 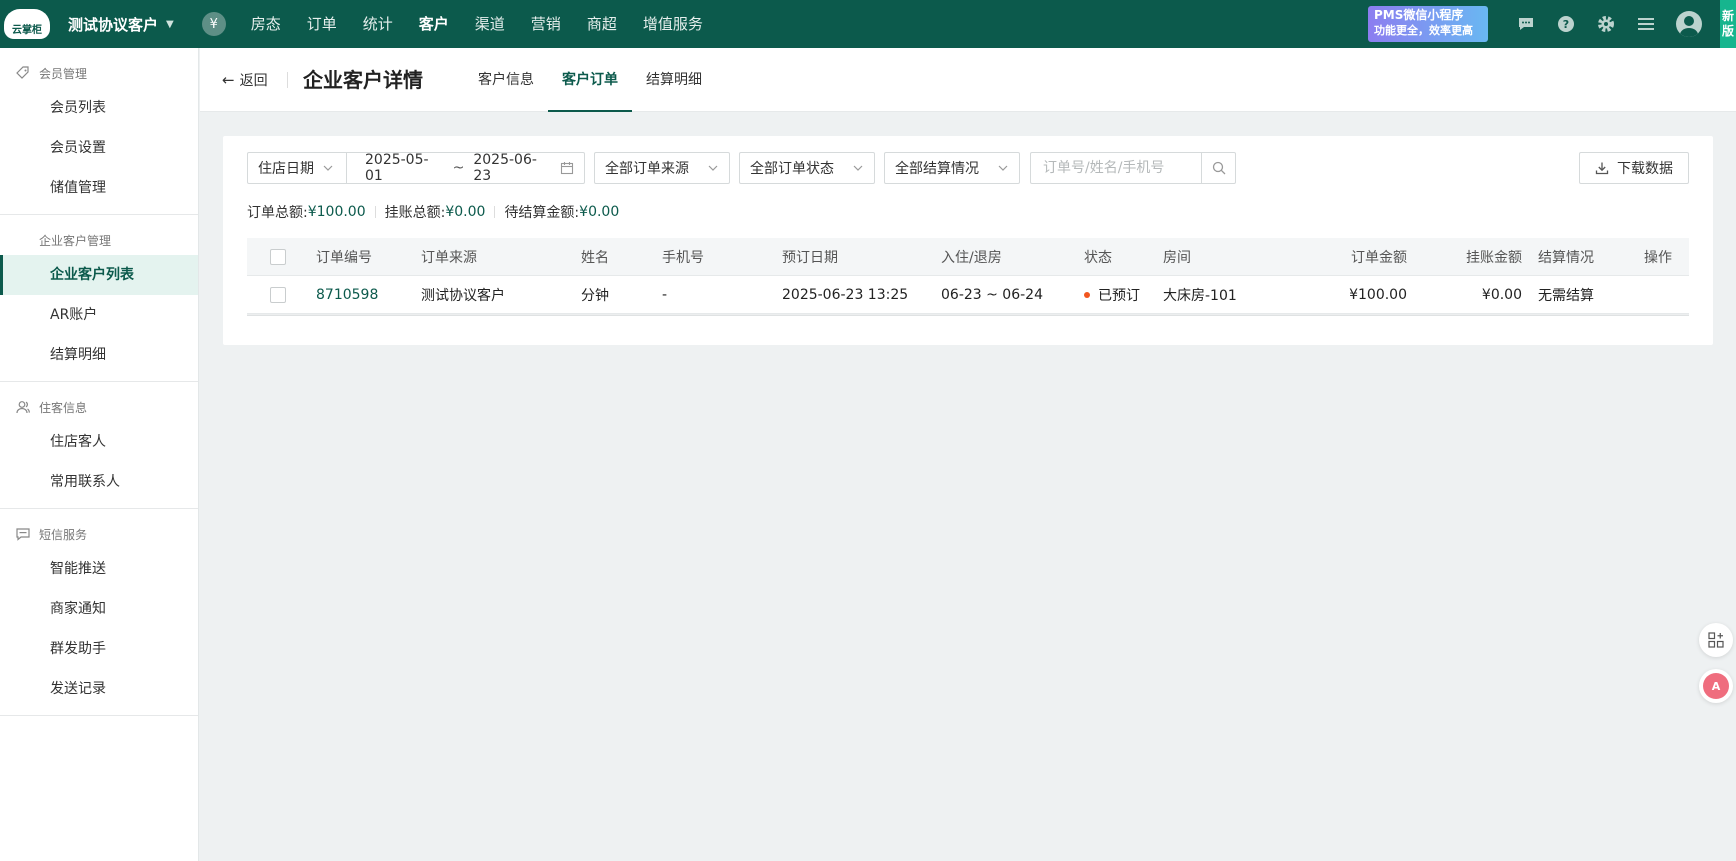 I want to click on caret-down-icon: ▼, so click(x=170, y=24).